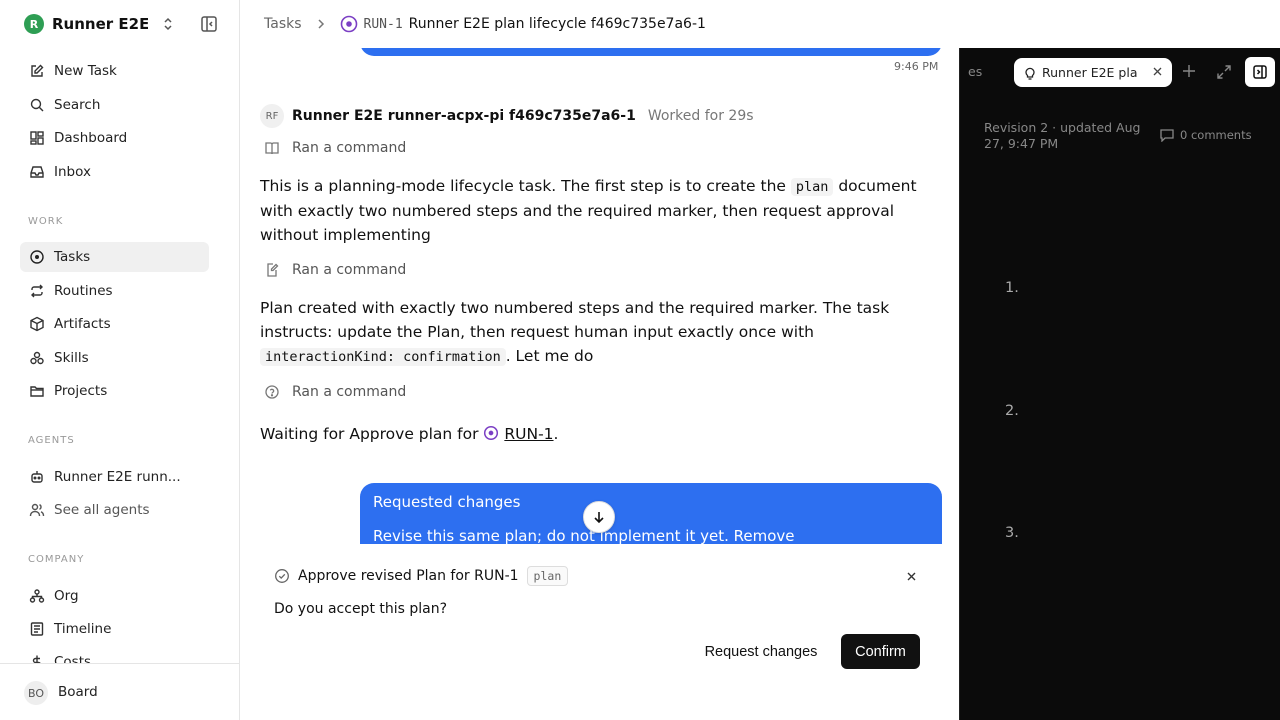  I want to click on file-edit-icon, so click(272, 270).